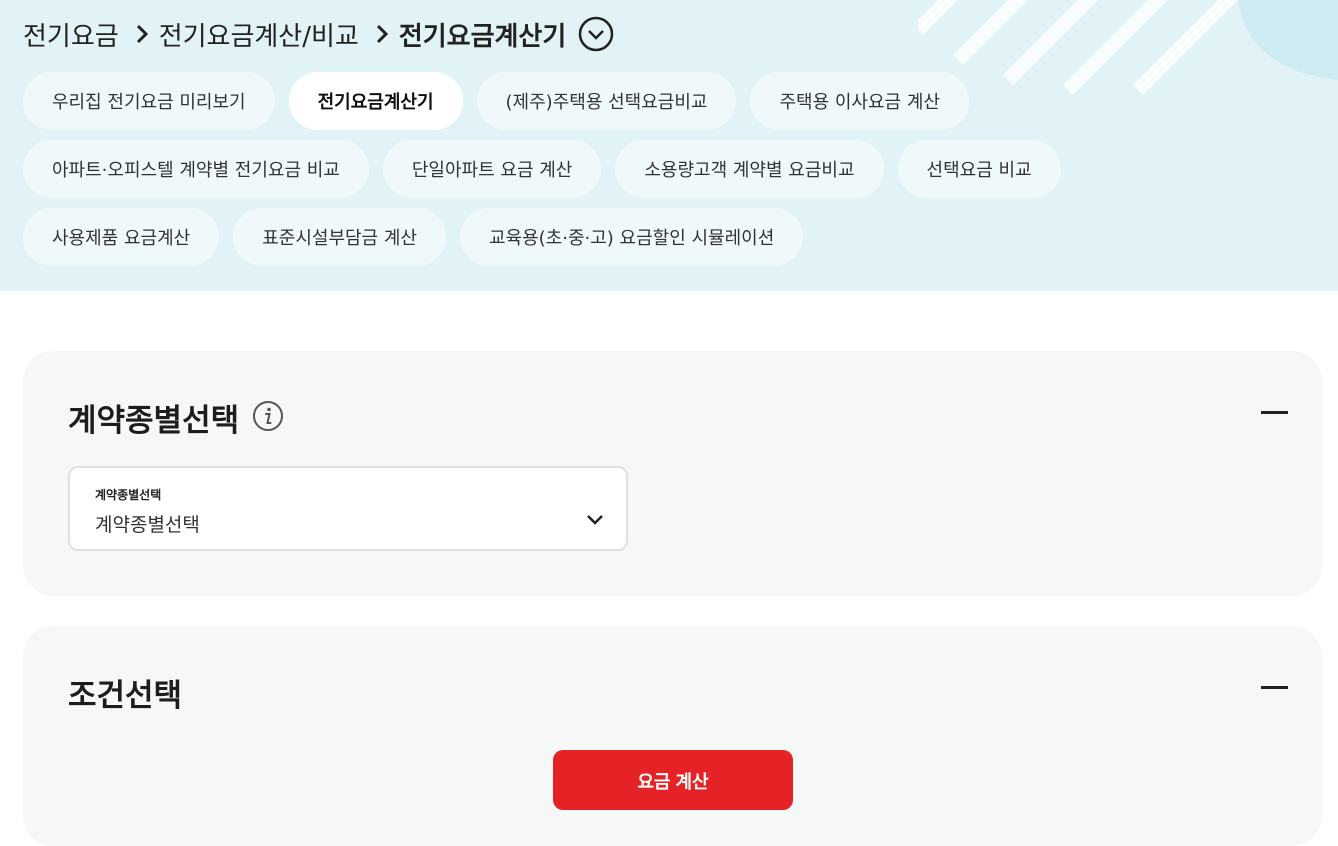 This screenshot has height=846, width=1338. Describe the element at coordinates (125, 696) in the screenshot. I see `condition-title: 조건선택` at that location.